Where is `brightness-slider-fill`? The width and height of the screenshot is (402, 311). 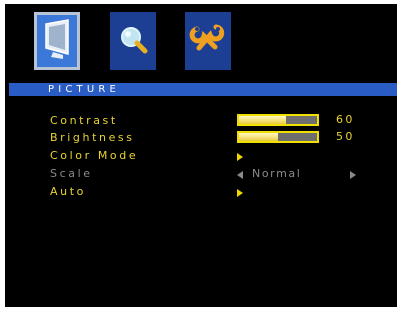
brightness-slider-fill is located at coordinates (258, 137).